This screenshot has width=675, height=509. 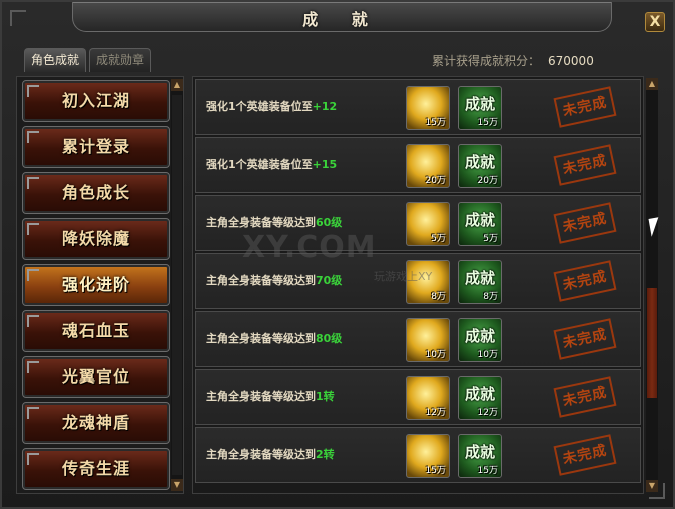 I want to click on category-button: 降妖除魔, so click(x=96, y=239).